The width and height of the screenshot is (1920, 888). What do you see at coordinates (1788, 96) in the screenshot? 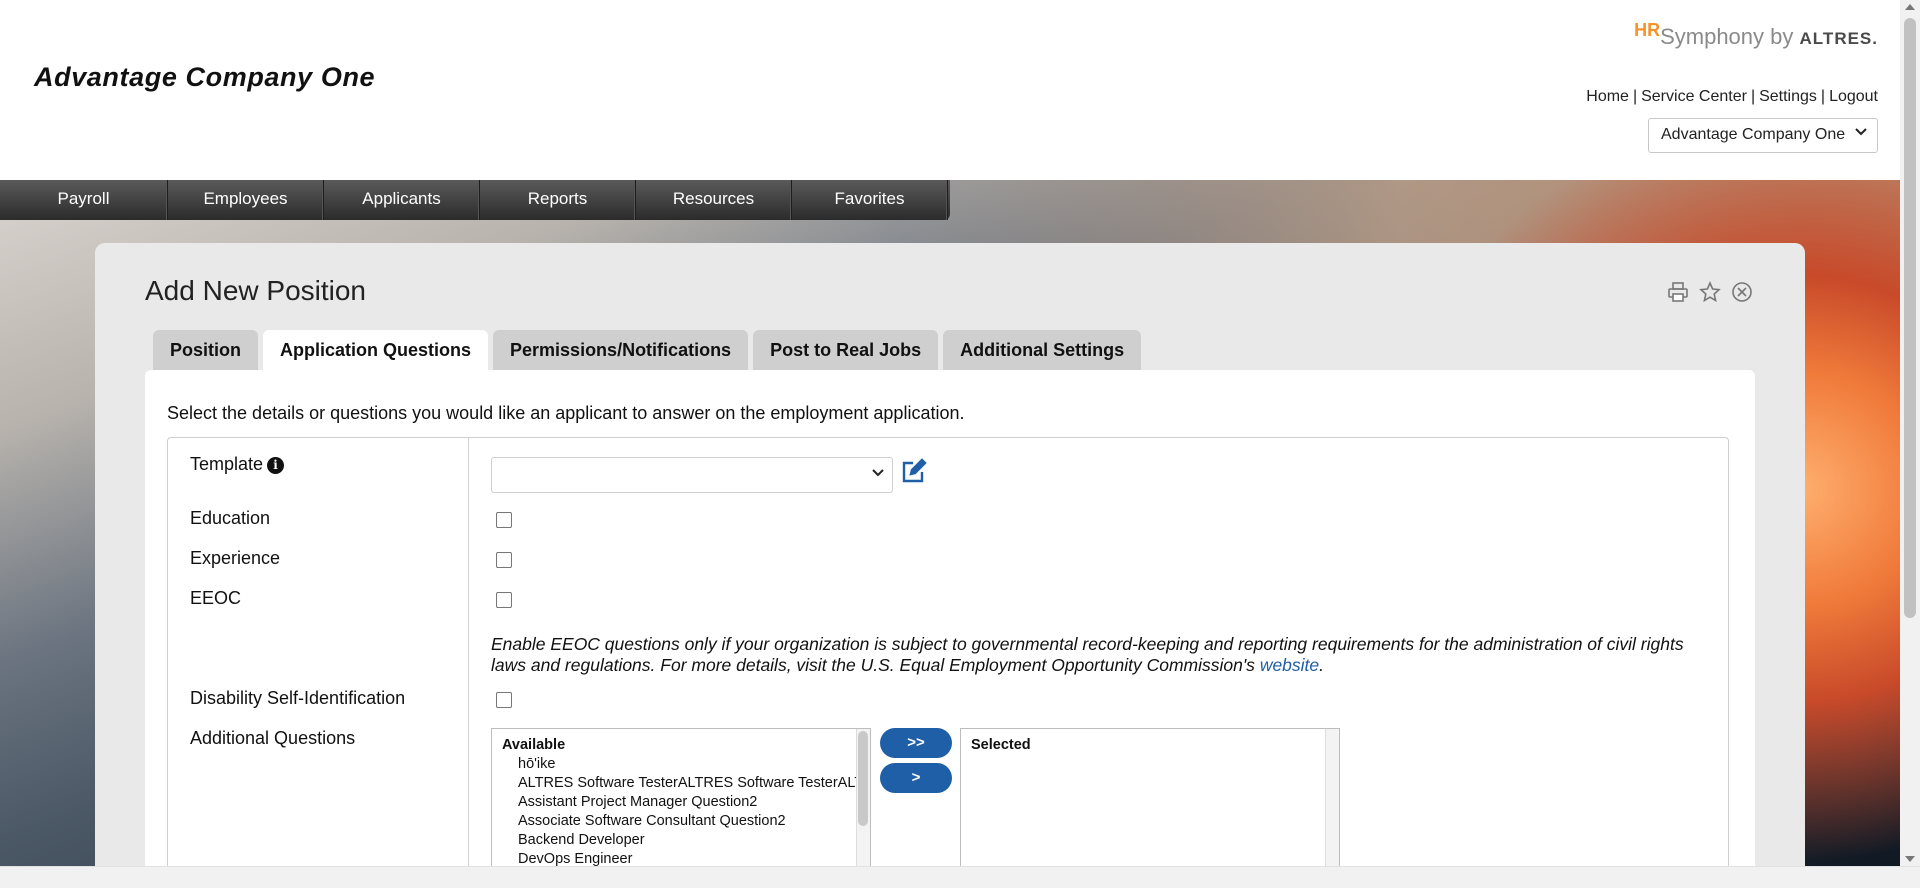
I see `settings-link: Settings` at bounding box center [1788, 96].